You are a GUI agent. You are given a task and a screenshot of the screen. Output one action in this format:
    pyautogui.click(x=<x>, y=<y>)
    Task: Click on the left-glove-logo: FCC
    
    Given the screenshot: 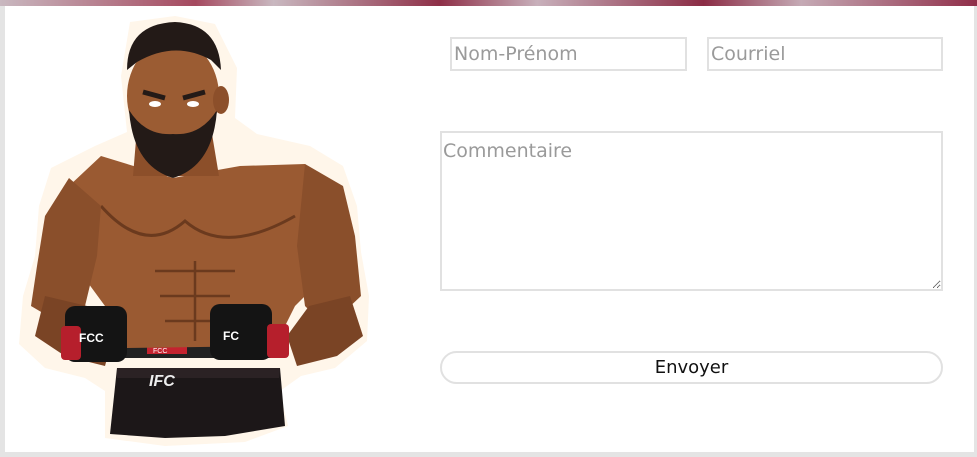 What is the action you would take?
    pyautogui.click(x=91, y=338)
    